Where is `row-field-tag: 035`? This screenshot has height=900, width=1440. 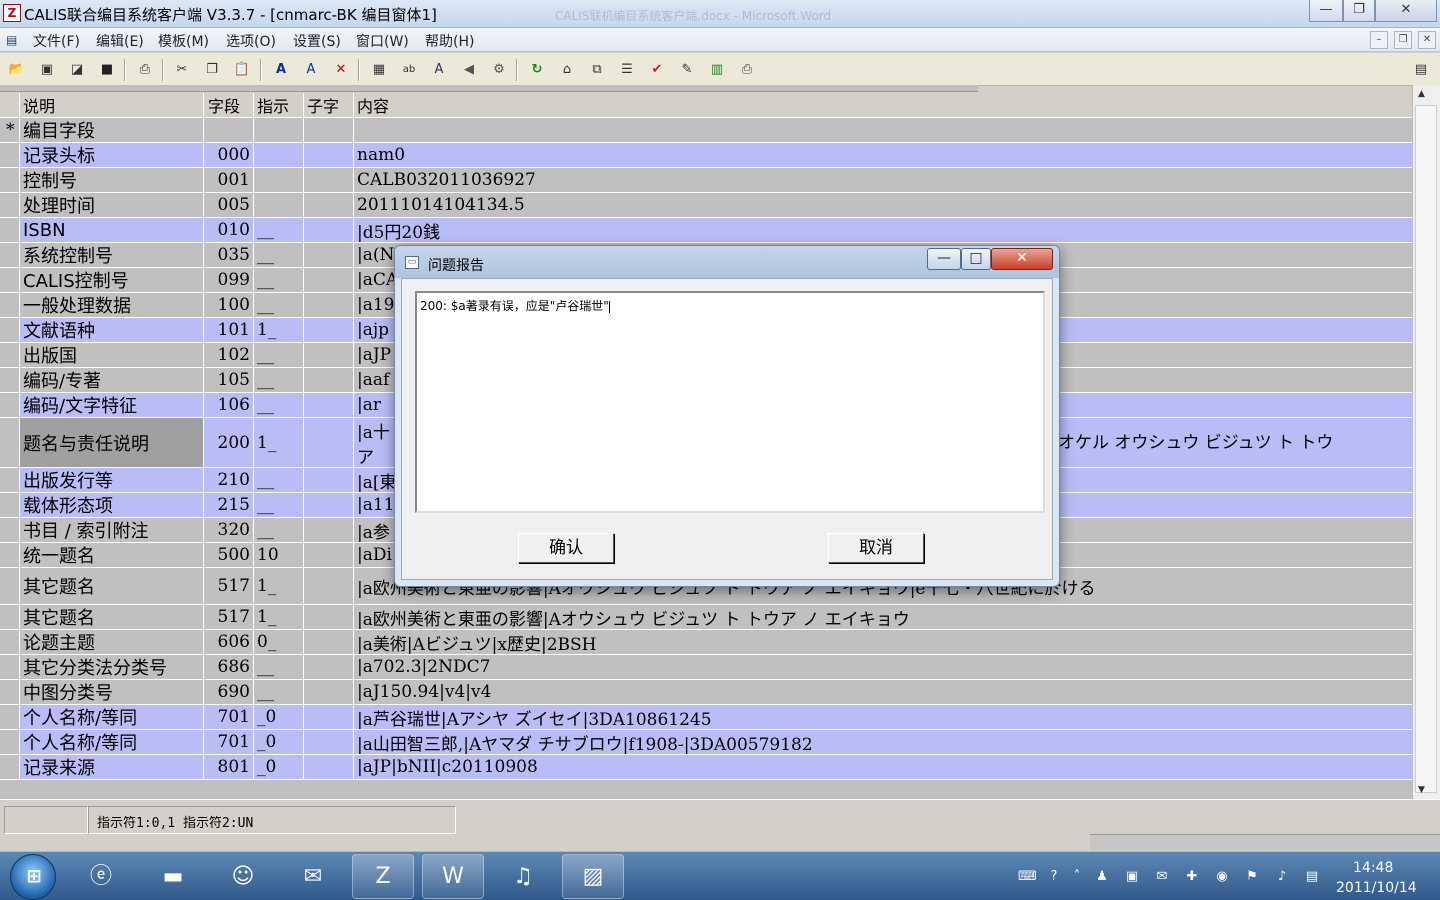
row-field-tag: 035 is located at coordinates (229, 255).